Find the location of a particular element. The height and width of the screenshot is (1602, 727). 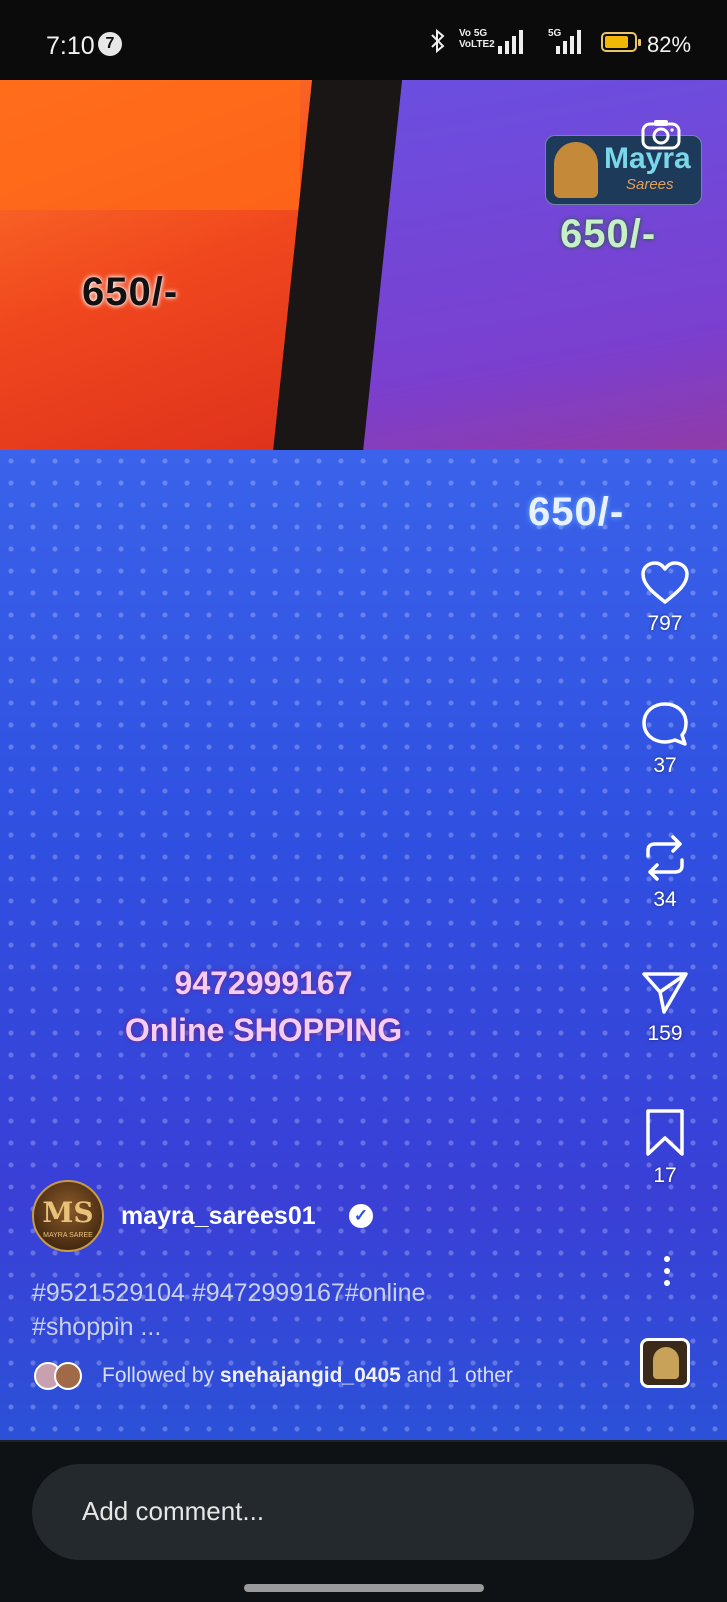

battery-icon is located at coordinates (621, 42).